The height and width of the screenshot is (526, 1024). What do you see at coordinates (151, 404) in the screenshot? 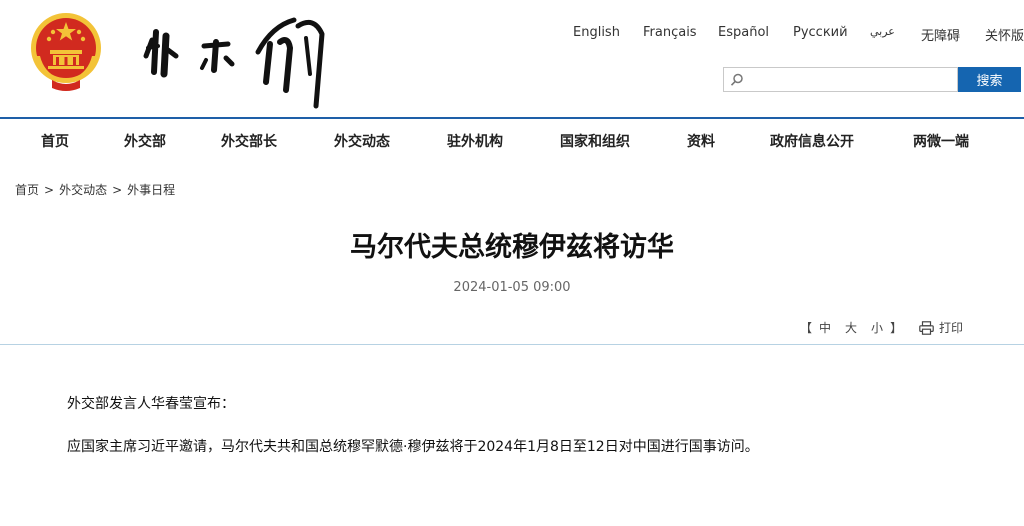
I see `article-paragraph: 外交部发言人华春莹宣布：` at bounding box center [151, 404].